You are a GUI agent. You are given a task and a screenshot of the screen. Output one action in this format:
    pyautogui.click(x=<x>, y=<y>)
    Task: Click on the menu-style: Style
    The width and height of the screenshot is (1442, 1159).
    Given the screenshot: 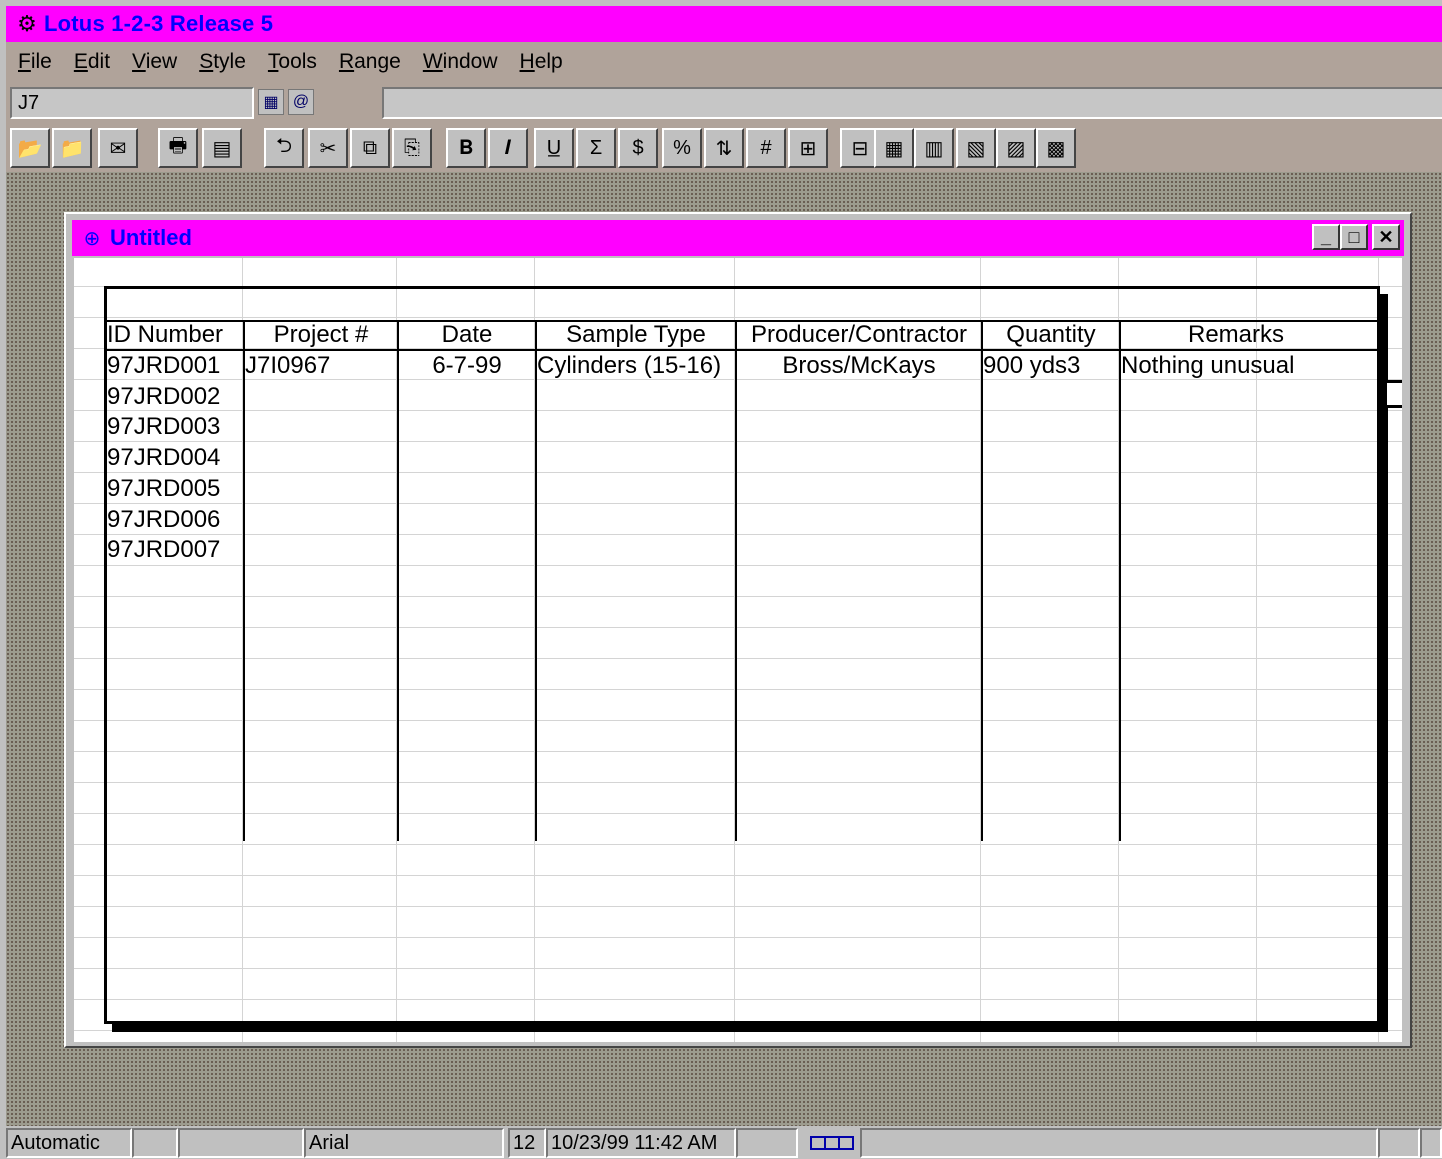 What is the action you would take?
    pyautogui.click(x=222, y=62)
    